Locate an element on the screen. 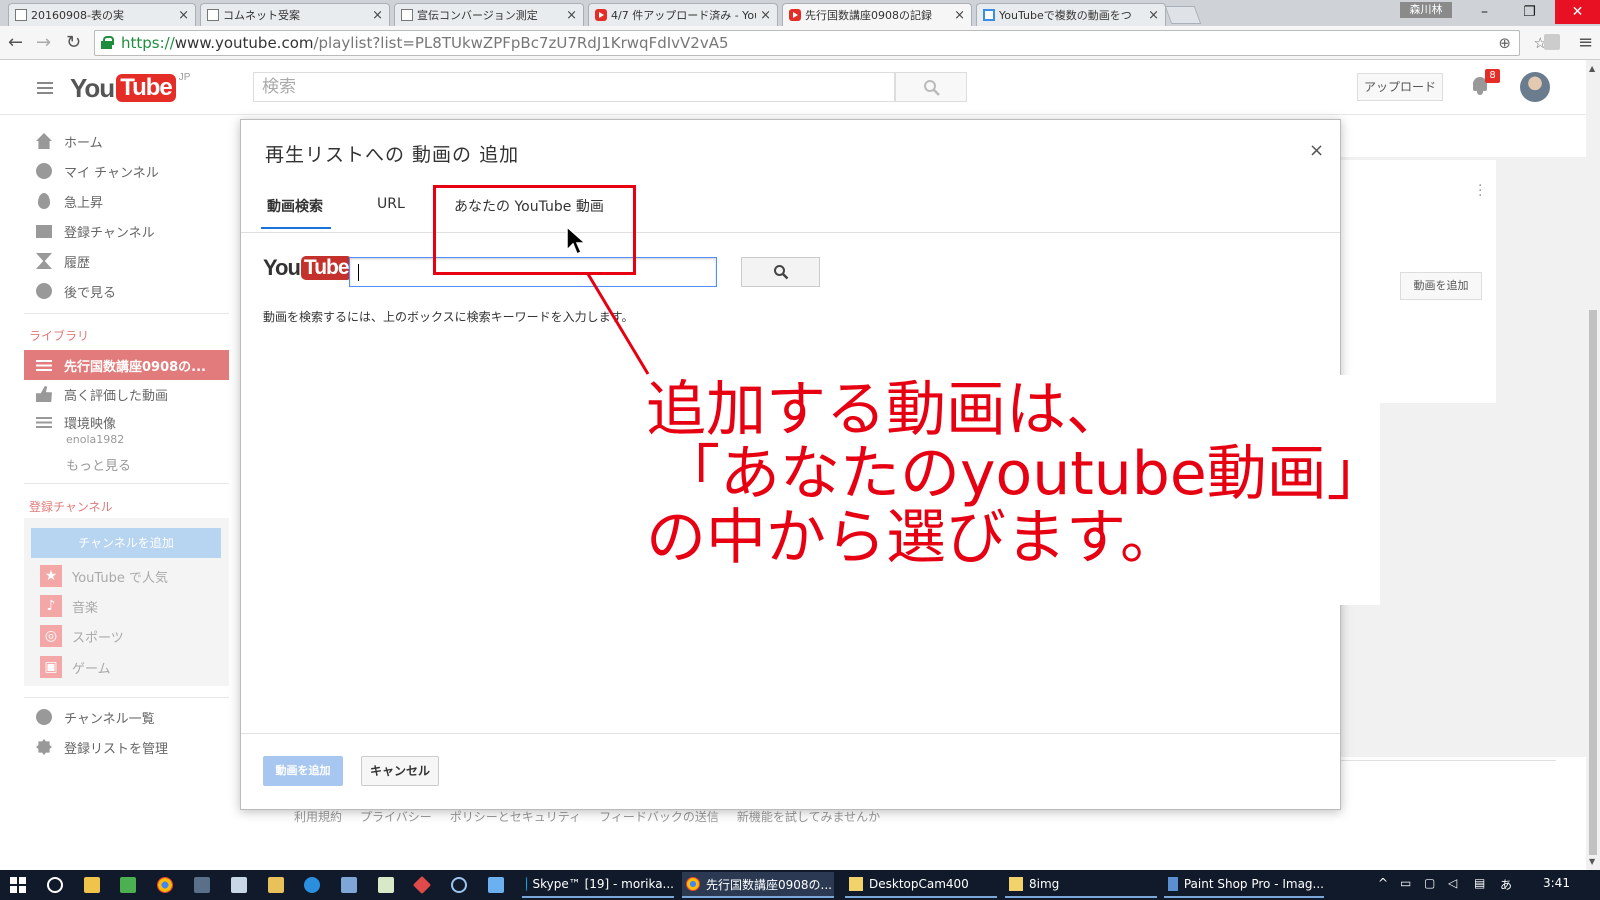 The height and width of the screenshot is (900, 1600). search-button is located at coordinates (931, 87).